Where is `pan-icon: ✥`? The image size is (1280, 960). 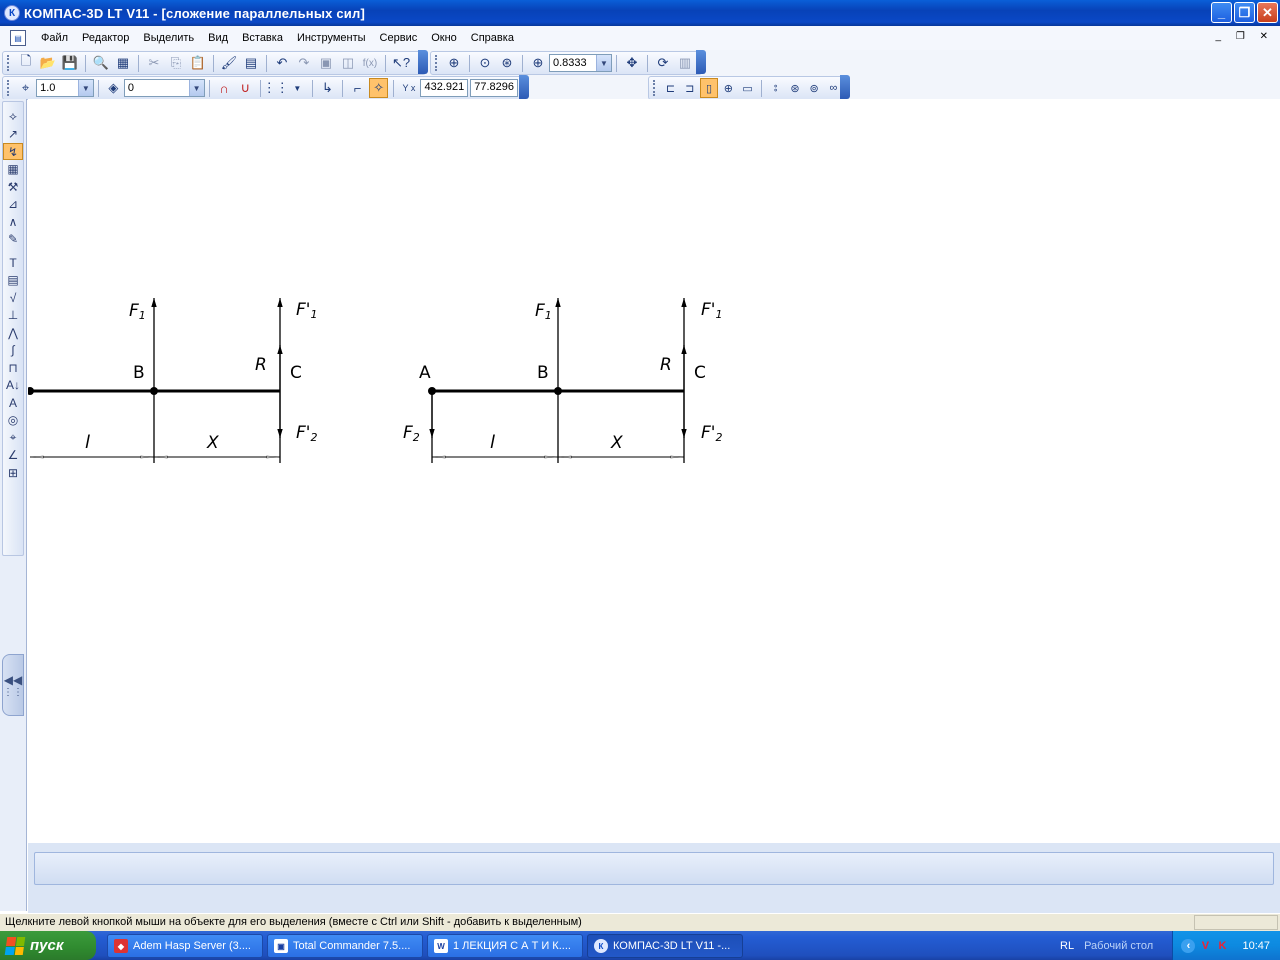 pan-icon: ✥ is located at coordinates (632, 63).